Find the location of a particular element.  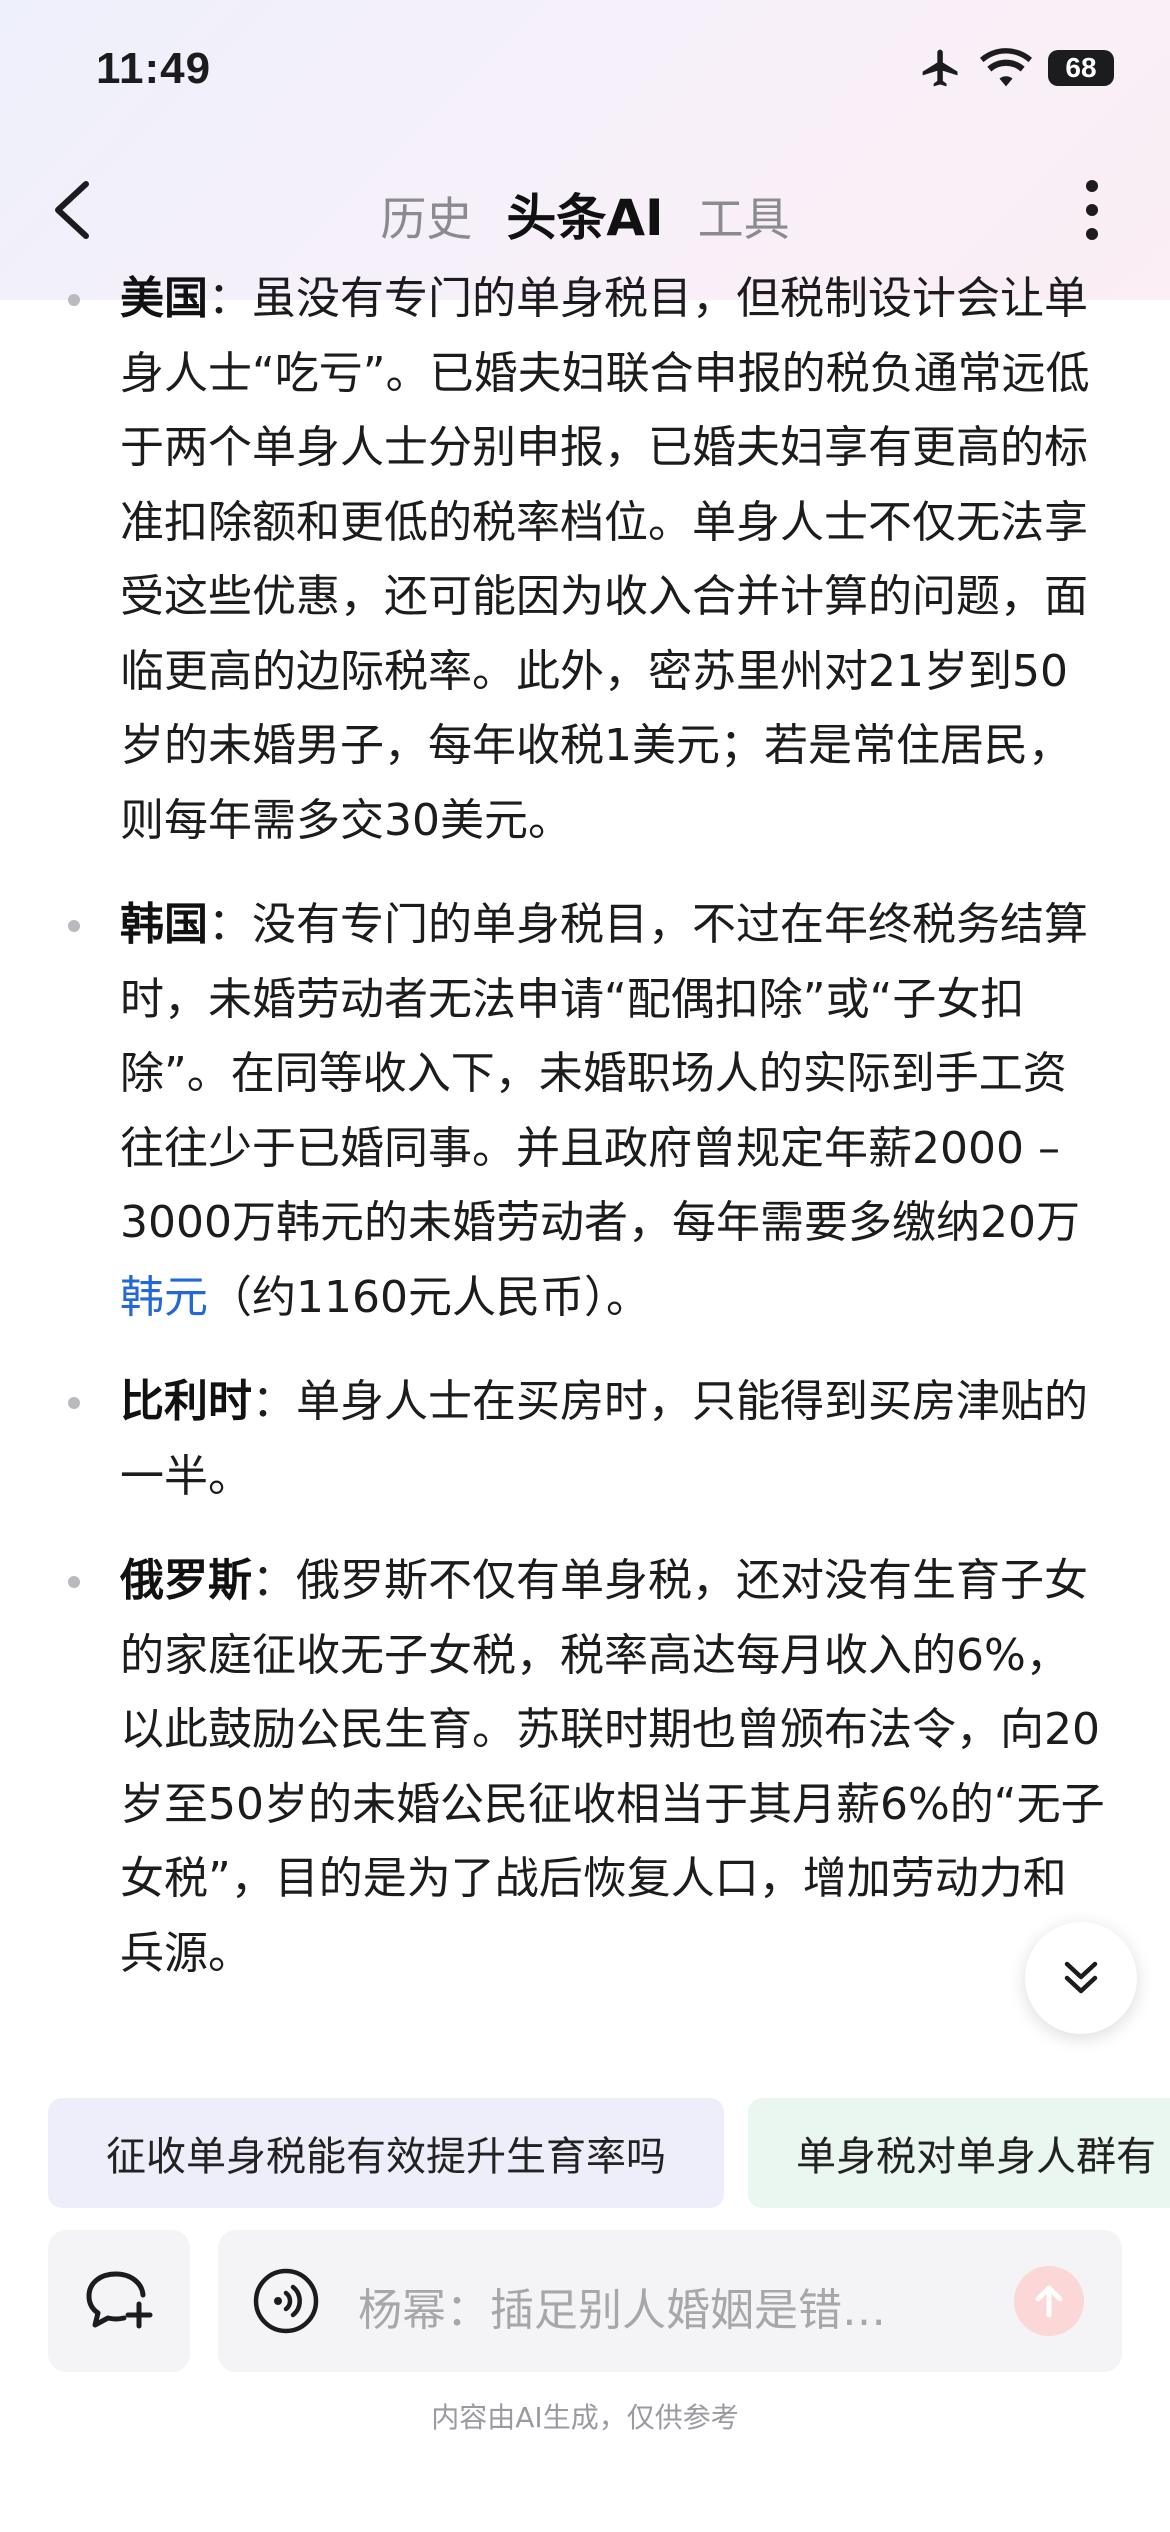

list-item-belgium: 比利时：单身人士在买房时，只能得到买房津贴的一半。 is located at coordinates (589, 1439).